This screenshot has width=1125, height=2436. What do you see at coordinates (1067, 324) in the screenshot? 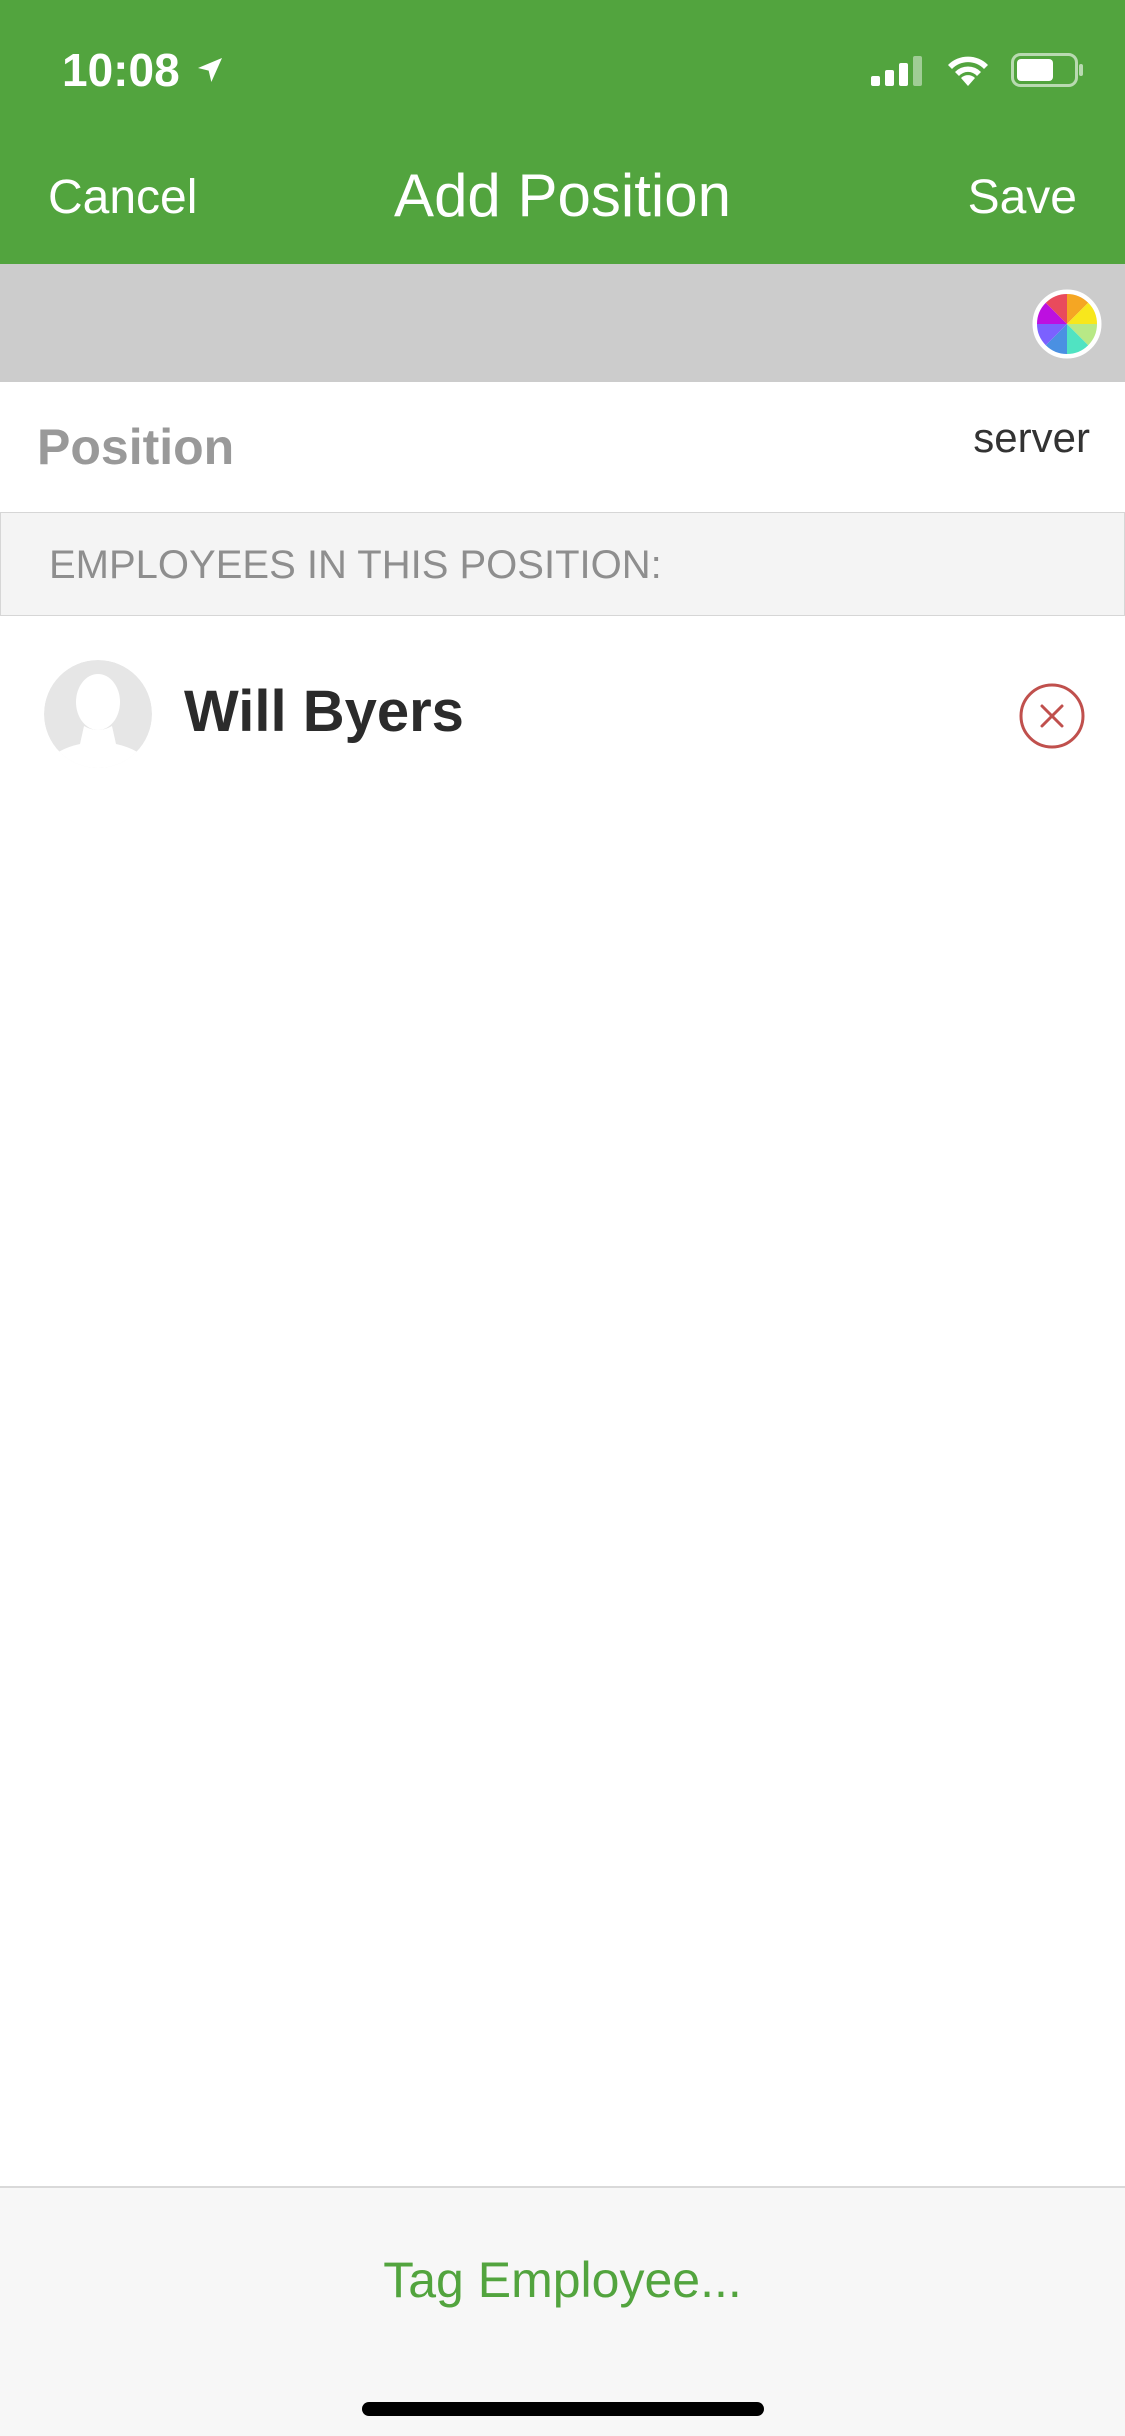
I see `color-wheel-icon` at bounding box center [1067, 324].